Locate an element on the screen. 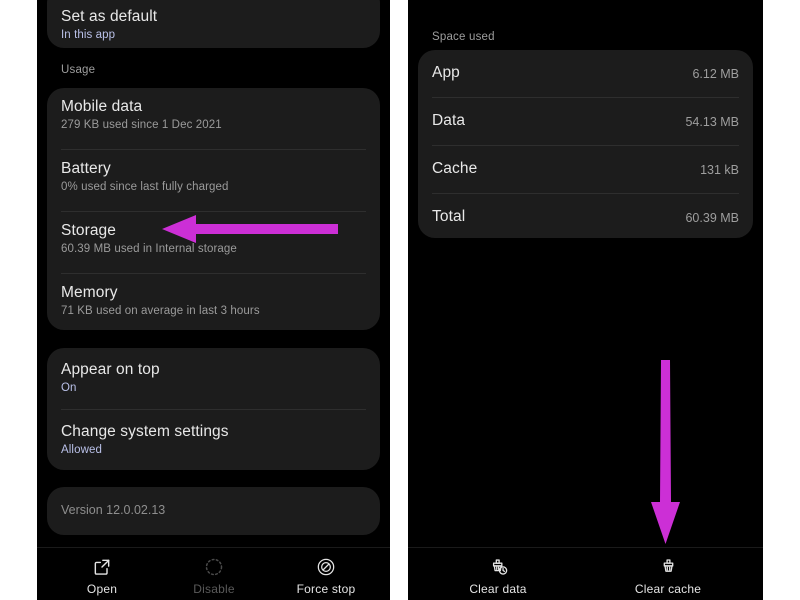  set-as-default-row: Set as default In this app is located at coordinates (213, 24).